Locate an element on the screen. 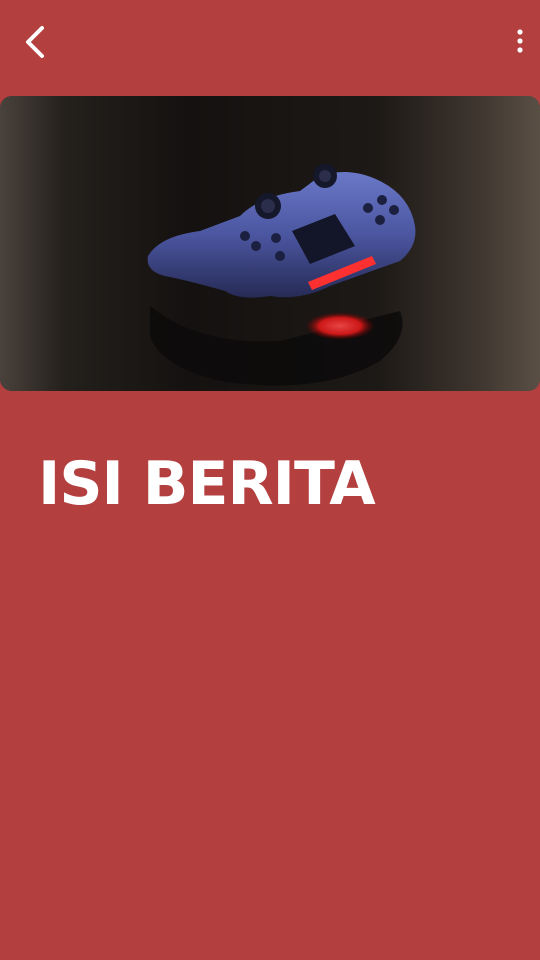  overflow-menu-button is located at coordinates (520, 42).